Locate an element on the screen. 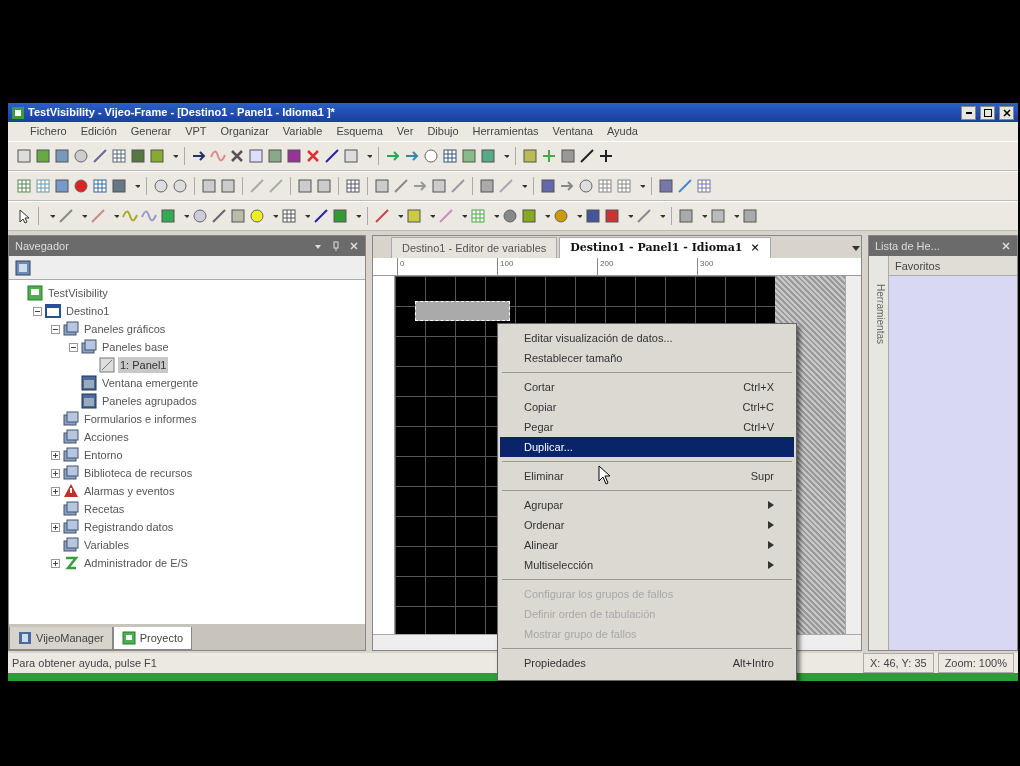 Image resolution: width=1020 pixels, height=766 pixels. tree-item: Alarmas y eventos is located at coordinates (129, 491).